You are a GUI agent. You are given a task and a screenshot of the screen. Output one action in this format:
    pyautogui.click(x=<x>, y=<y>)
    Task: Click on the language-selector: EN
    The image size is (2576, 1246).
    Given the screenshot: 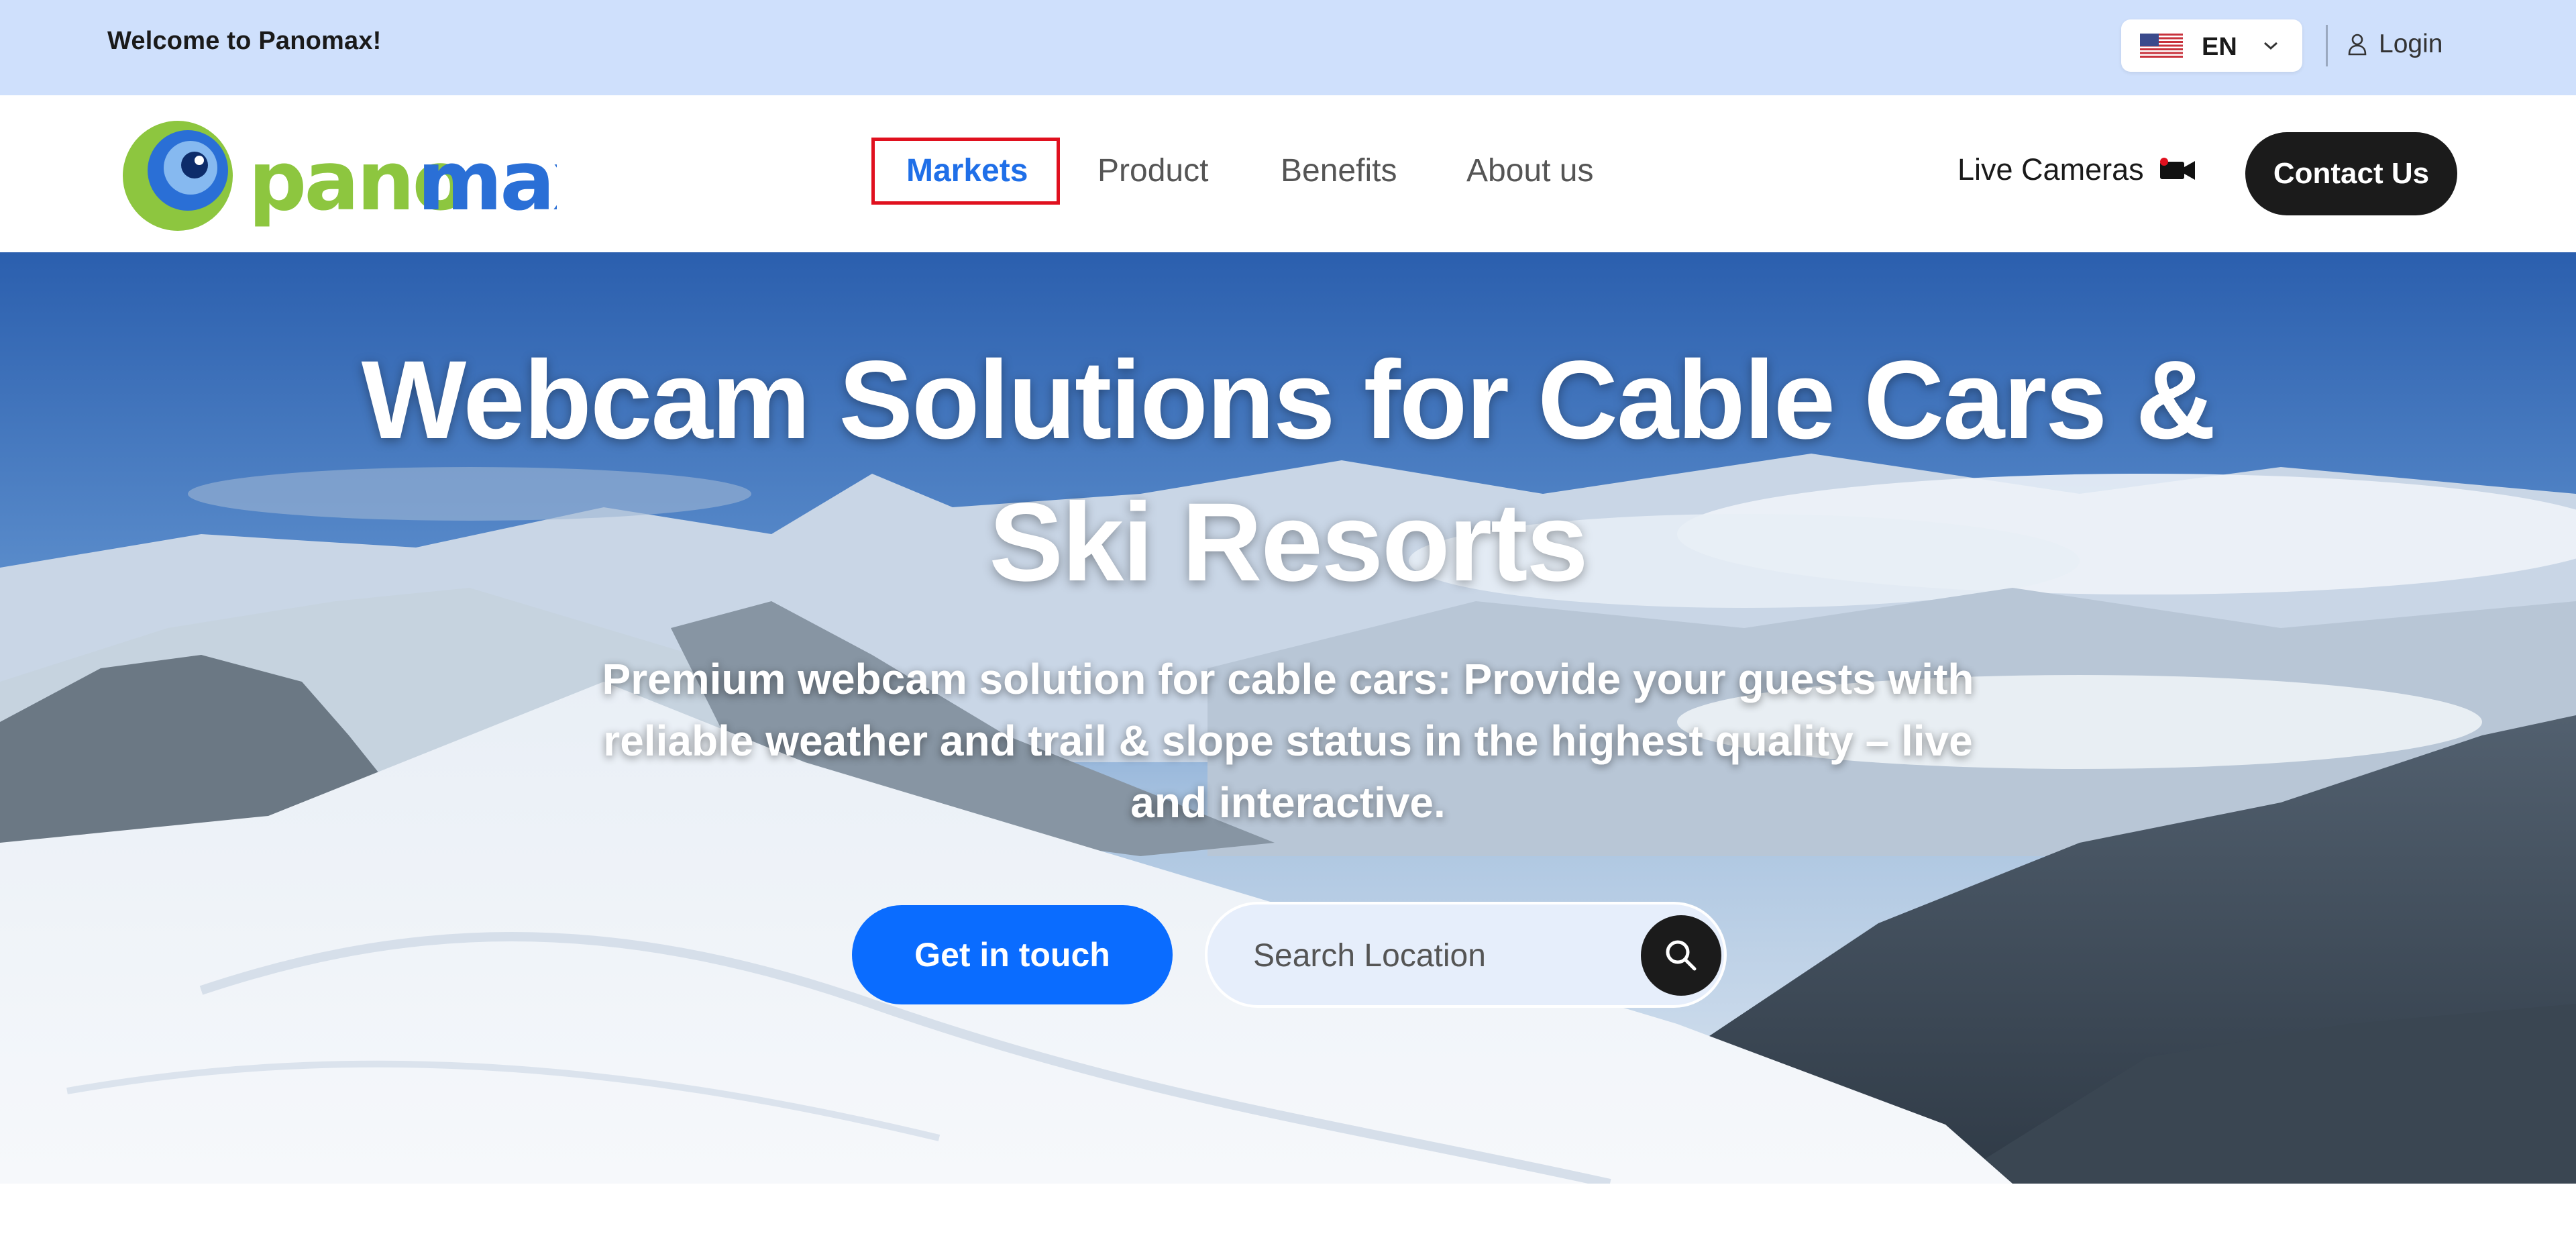 What is the action you would take?
    pyautogui.click(x=2211, y=45)
    